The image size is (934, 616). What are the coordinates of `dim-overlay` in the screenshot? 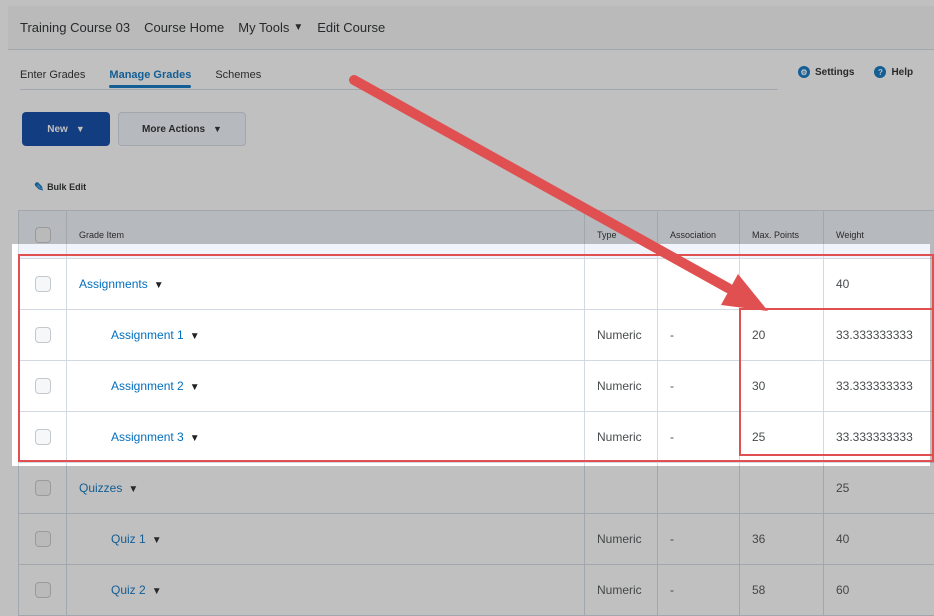 It's located at (6, 355).